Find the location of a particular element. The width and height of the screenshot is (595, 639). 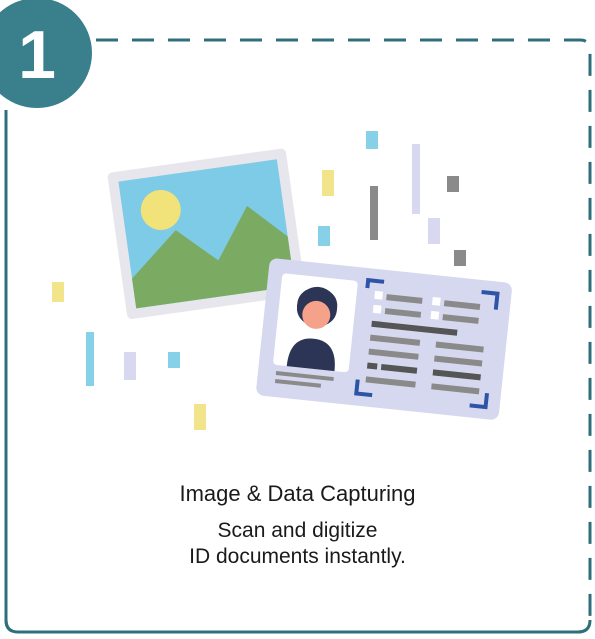

step-number: 1 is located at coordinates (37, 55).